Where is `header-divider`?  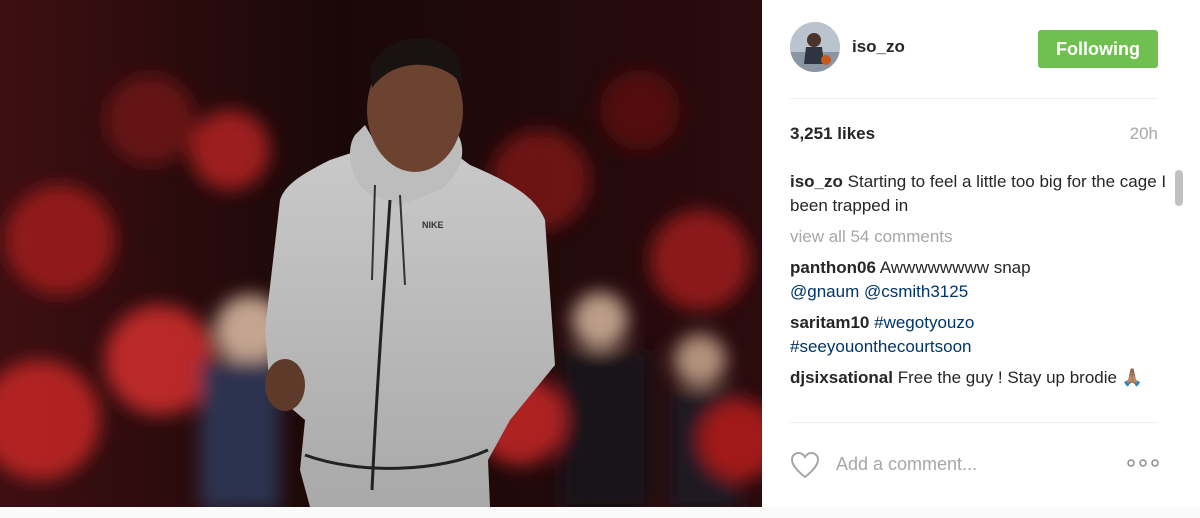
header-divider is located at coordinates (974, 98).